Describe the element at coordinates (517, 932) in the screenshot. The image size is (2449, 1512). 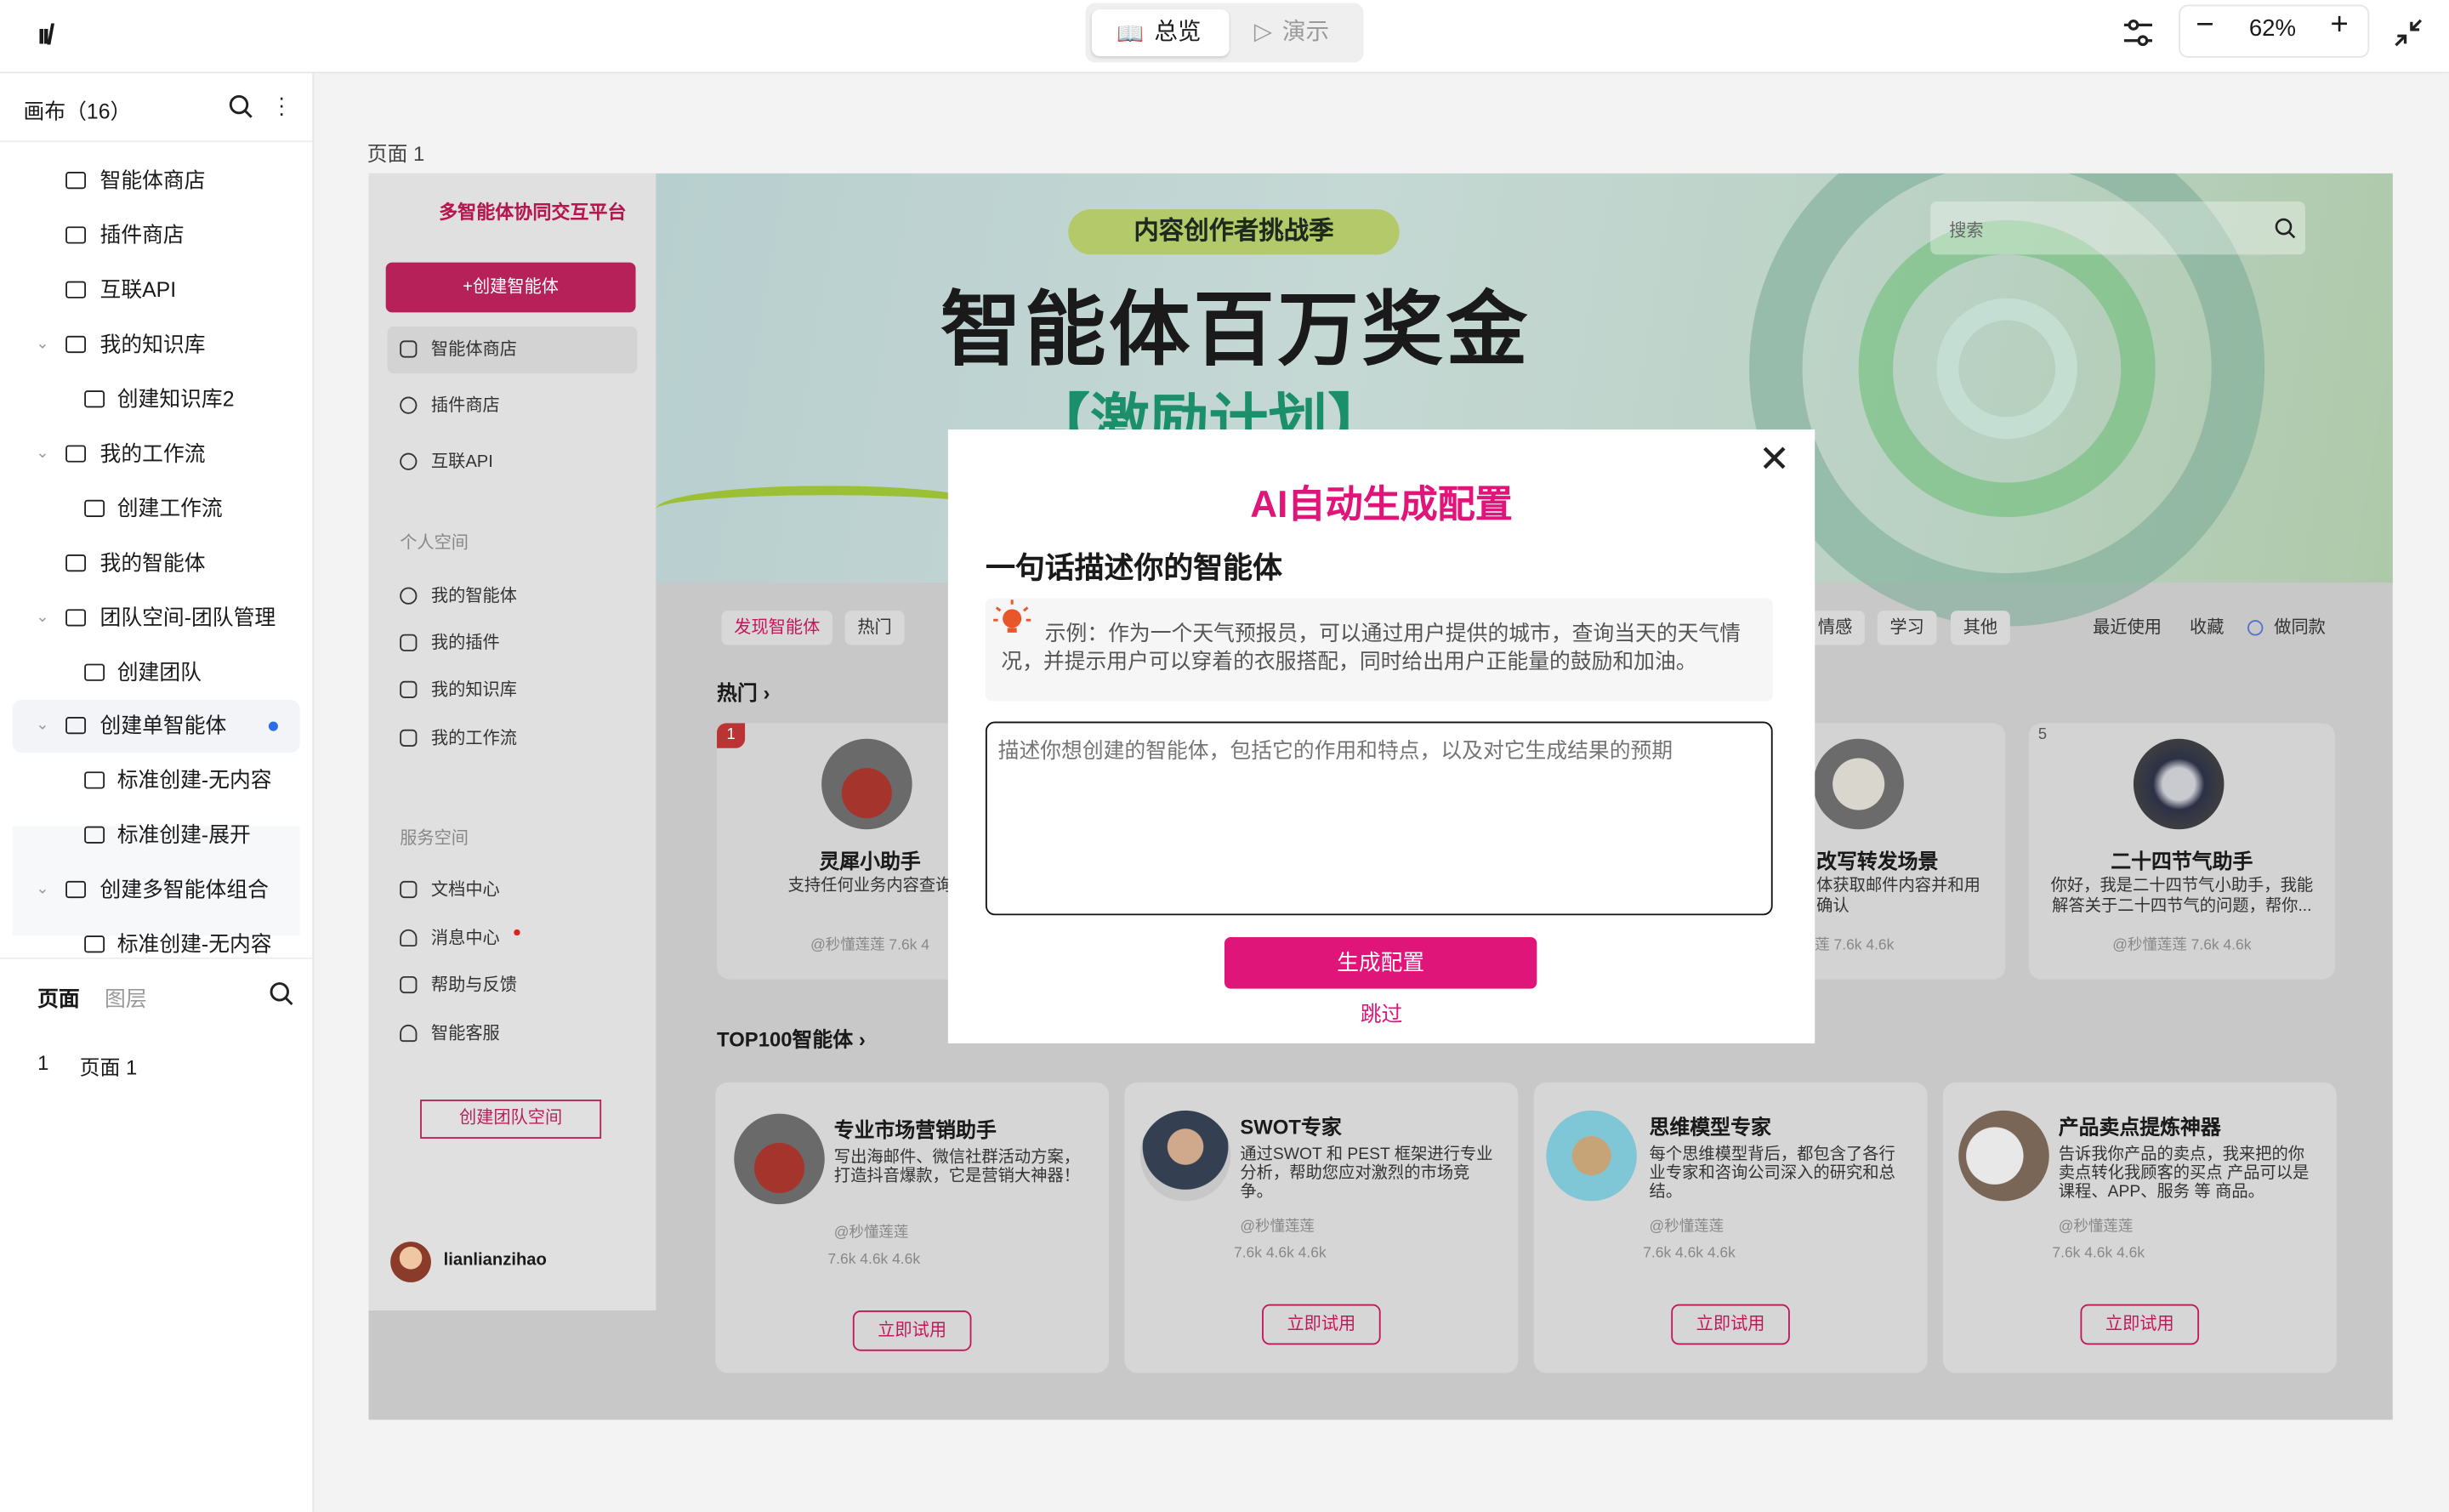
I see `unread-dot` at that location.